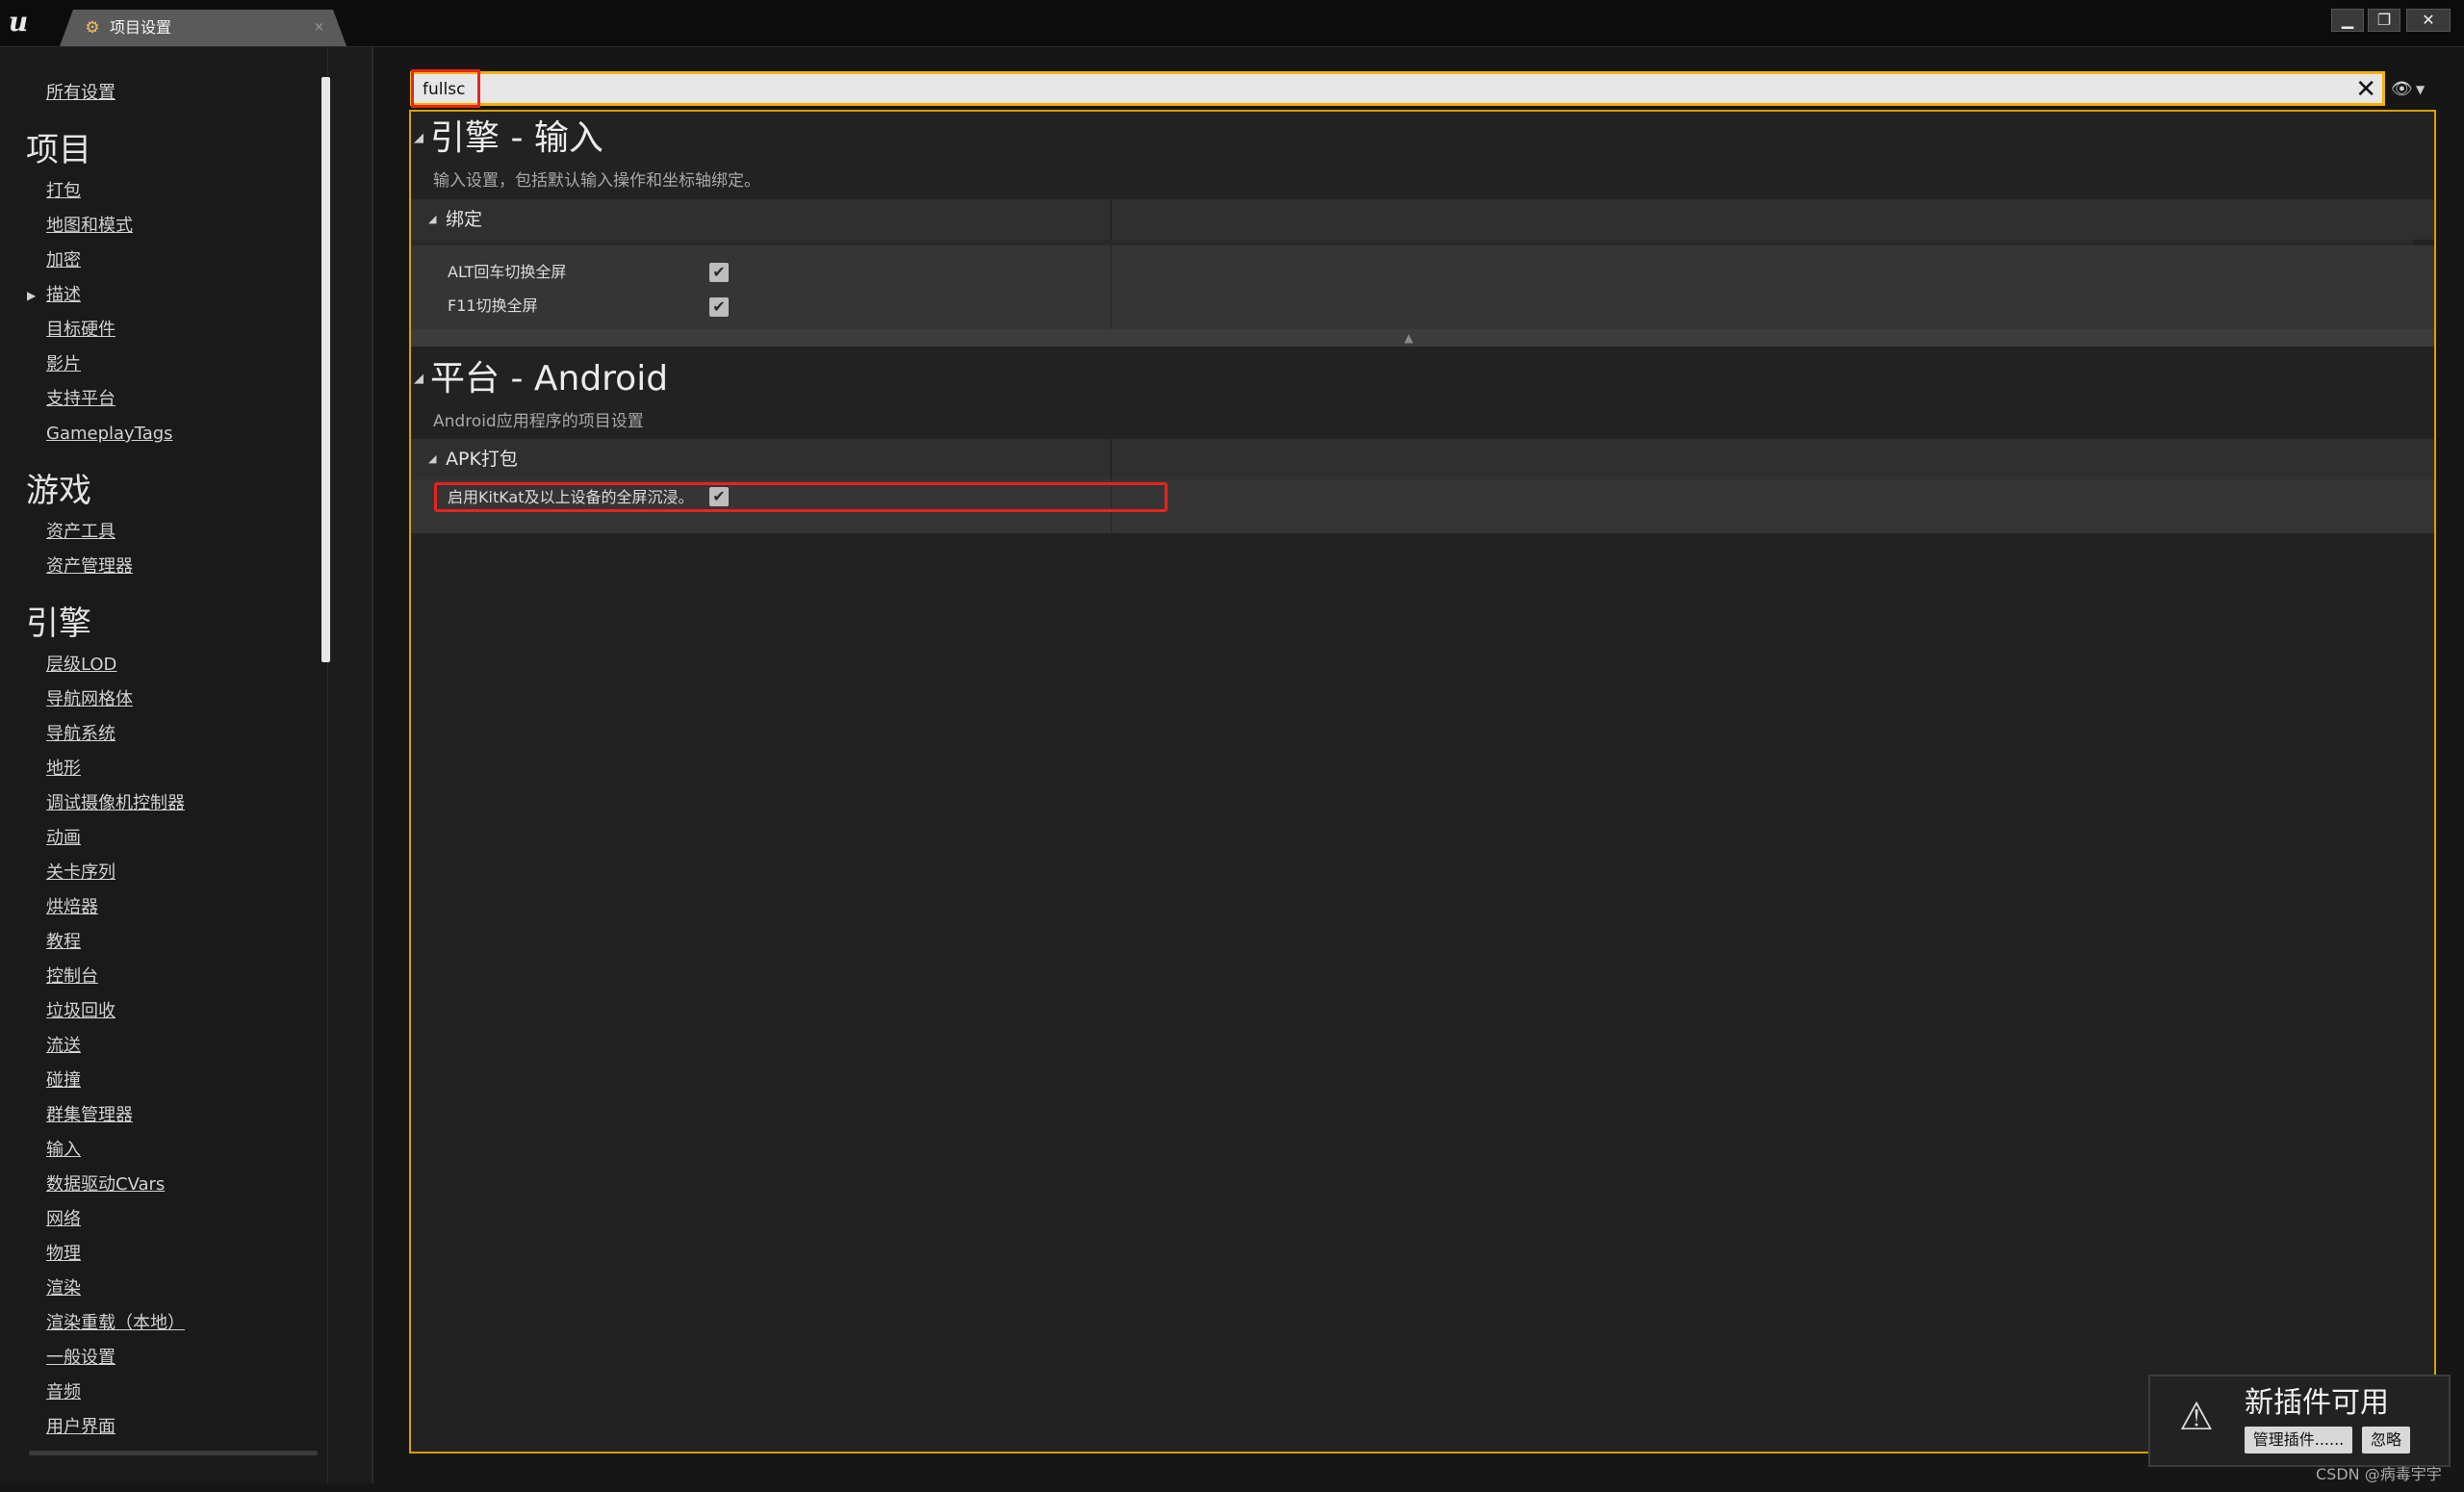  What do you see at coordinates (719, 307) in the screenshot?
I see `f11-fullscreen-checkbox: ✔` at bounding box center [719, 307].